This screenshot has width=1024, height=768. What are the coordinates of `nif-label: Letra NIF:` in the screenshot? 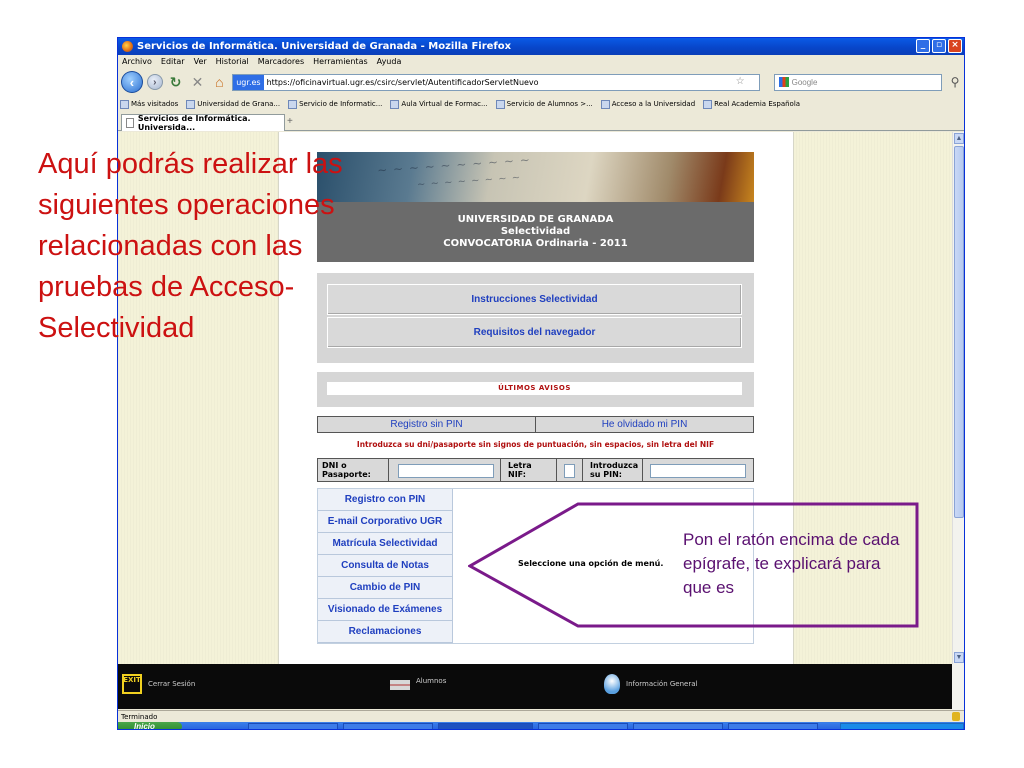 It's located at (520, 470).